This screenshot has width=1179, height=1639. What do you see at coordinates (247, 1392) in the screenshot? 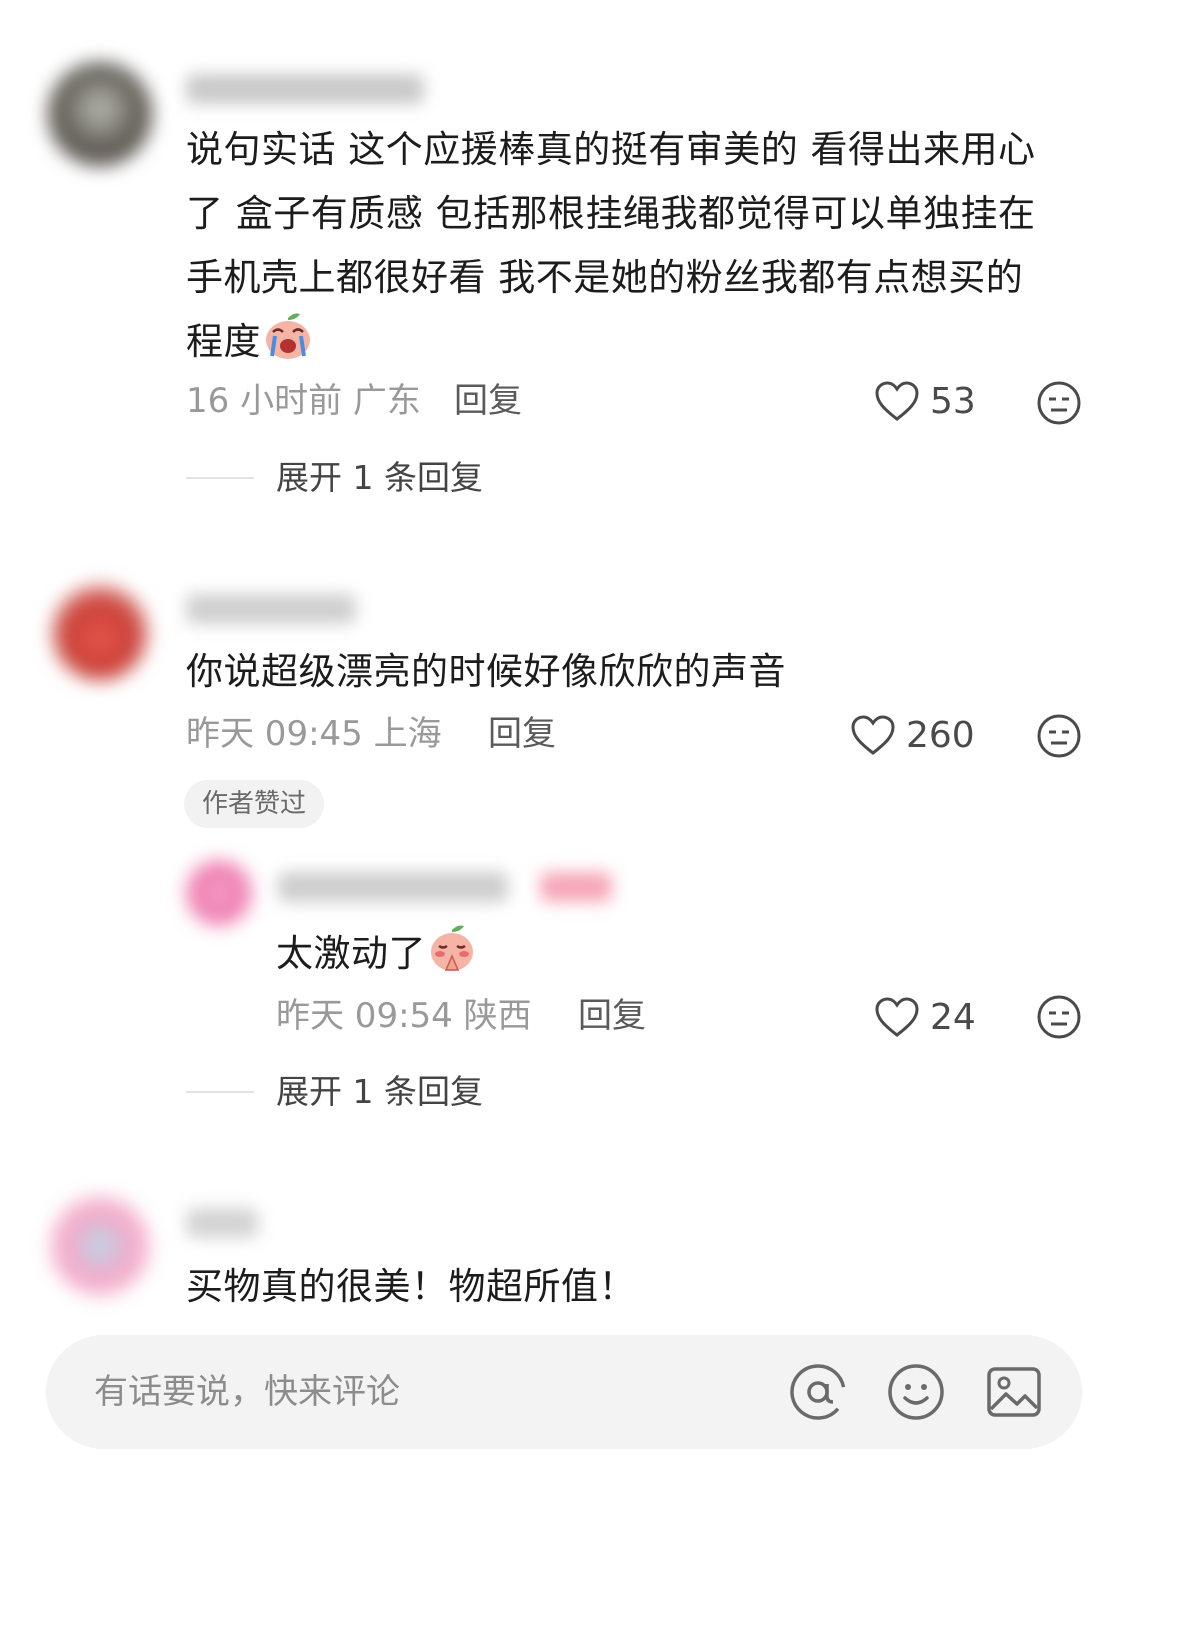
I see `comment-input-placeholder: 有话要说，快来评论` at bounding box center [247, 1392].